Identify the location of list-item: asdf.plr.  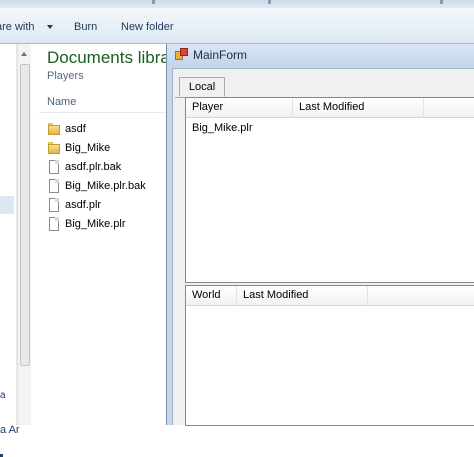
(96, 205).